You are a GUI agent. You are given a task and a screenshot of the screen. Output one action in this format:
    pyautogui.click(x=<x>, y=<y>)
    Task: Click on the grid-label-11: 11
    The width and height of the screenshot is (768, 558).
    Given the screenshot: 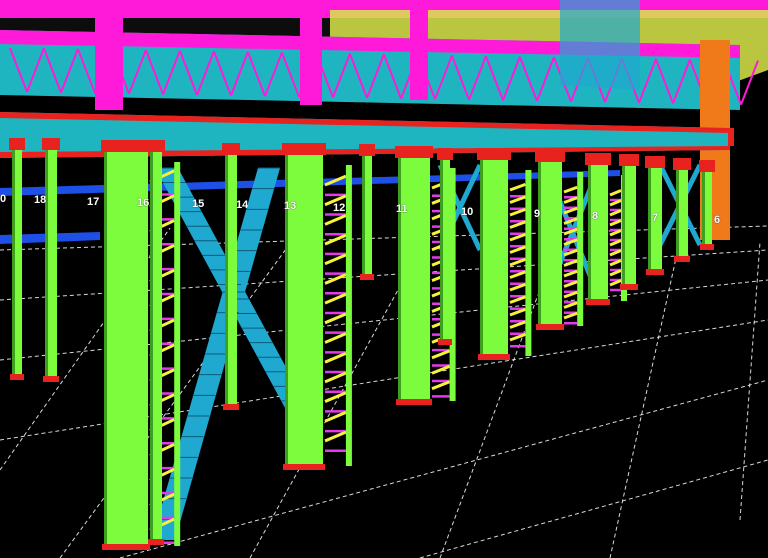 What is the action you would take?
    pyautogui.click(x=402, y=209)
    